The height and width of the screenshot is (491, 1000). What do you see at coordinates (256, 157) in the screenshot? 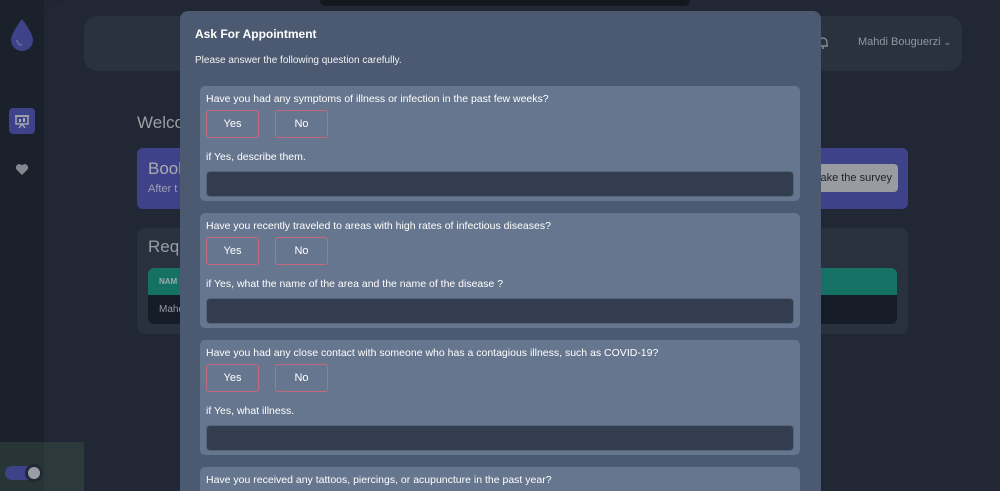
I see `question-detail-label: if Yes, describe them.` at bounding box center [256, 157].